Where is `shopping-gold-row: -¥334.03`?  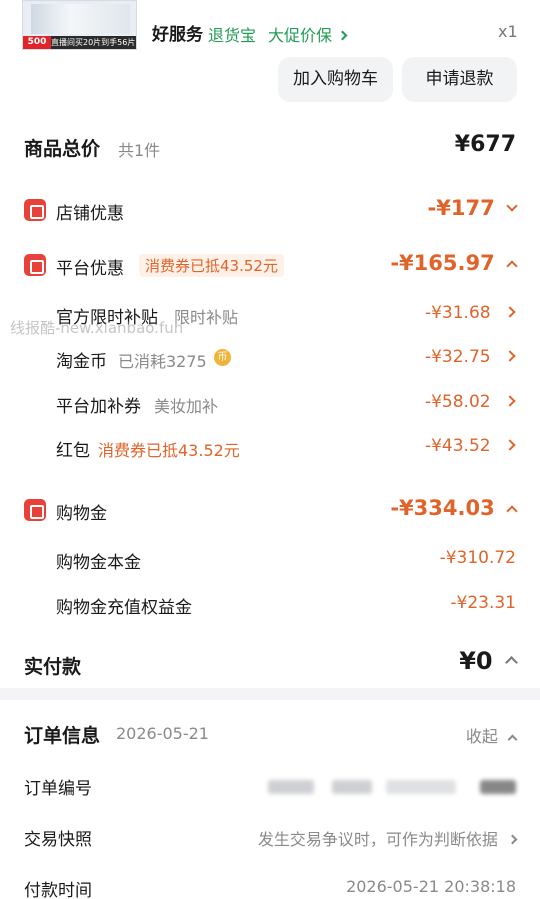
shopping-gold-row: -¥334.03 is located at coordinates (454, 508).